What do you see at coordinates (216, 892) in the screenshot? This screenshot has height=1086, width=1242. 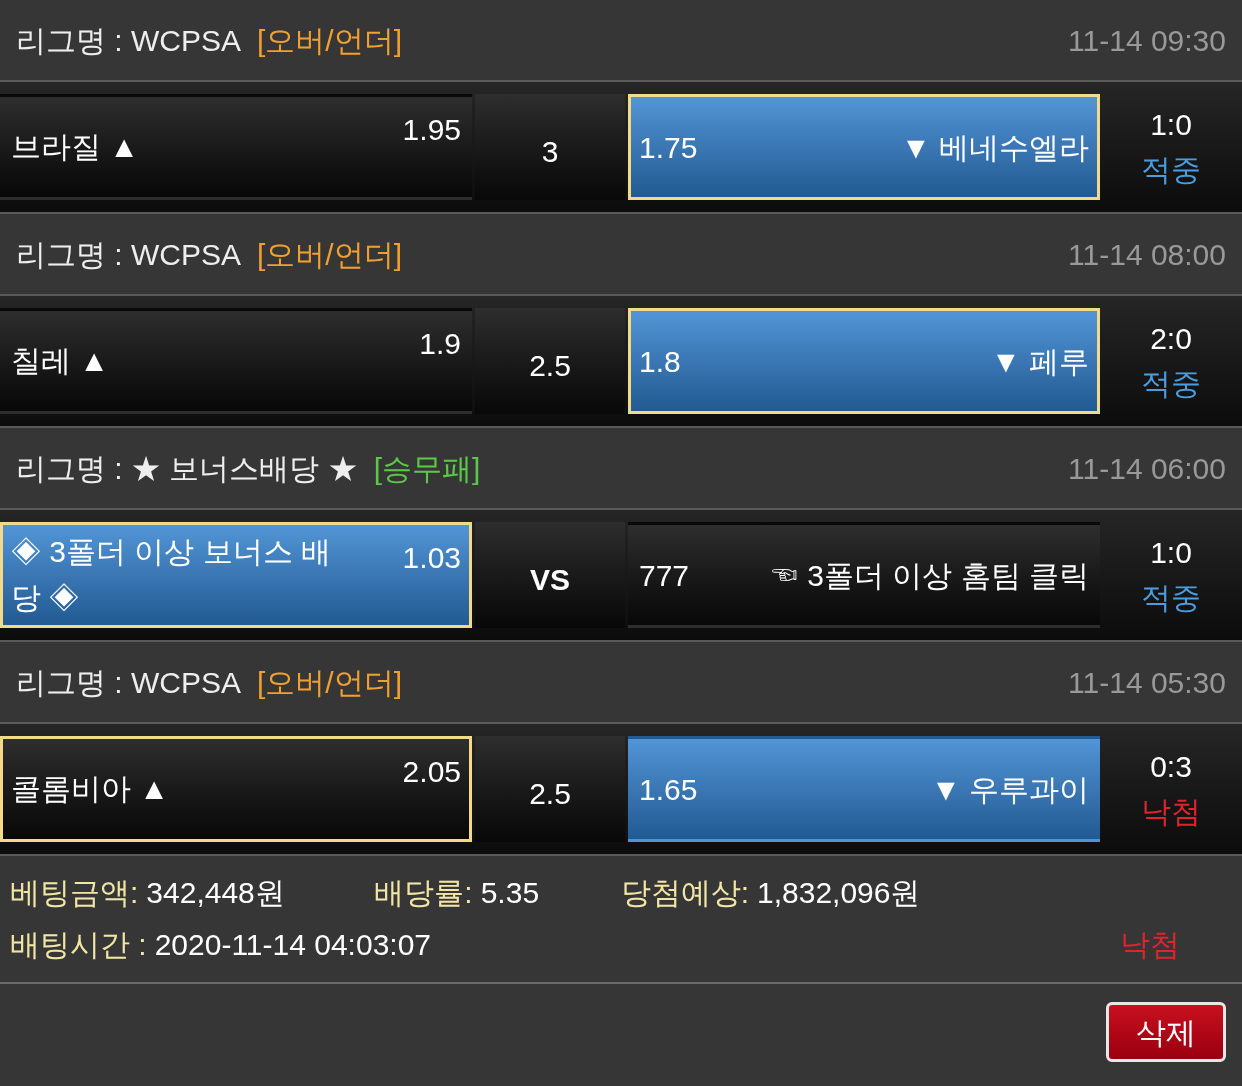 I see `bet-amount: 342,448원` at bounding box center [216, 892].